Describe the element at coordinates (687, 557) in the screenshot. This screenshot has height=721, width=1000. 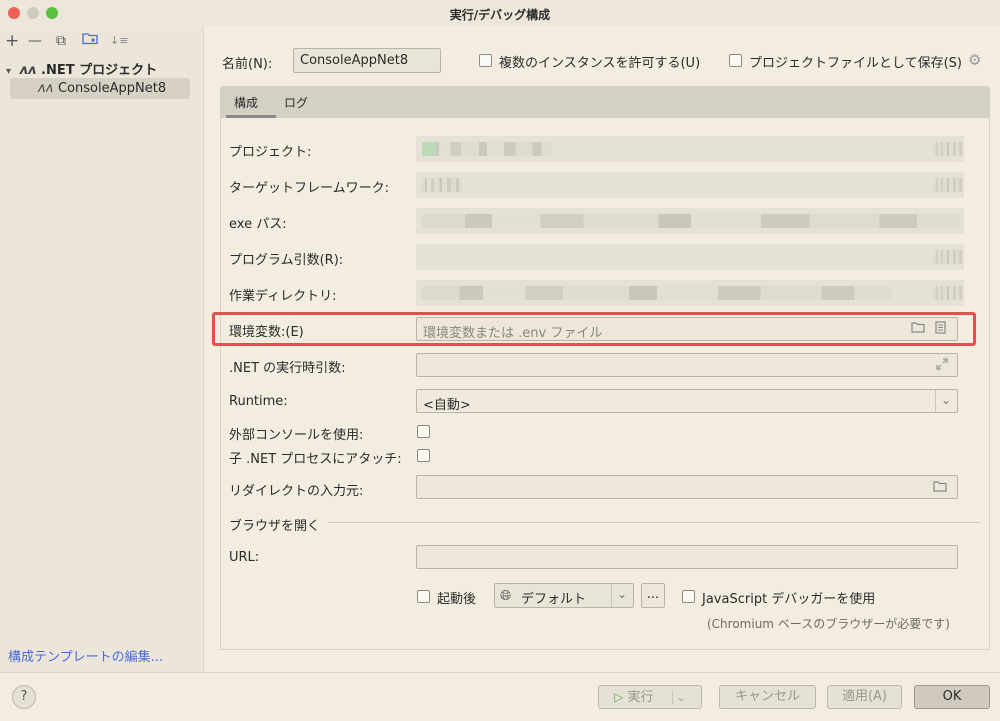
I see `url-input` at that location.